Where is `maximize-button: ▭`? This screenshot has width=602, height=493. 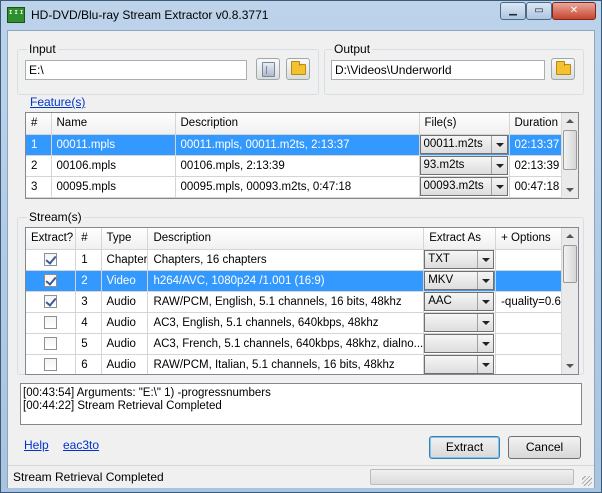
maximize-button: ▭ is located at coordinates (539, 11).